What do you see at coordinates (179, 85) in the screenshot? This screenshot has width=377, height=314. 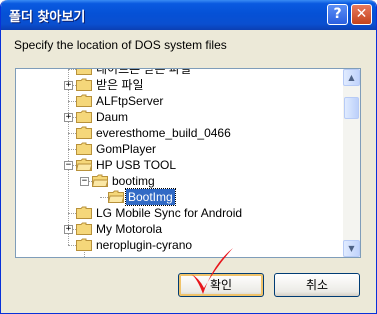 I see `tree-item: + 받은 파일` at bounding box center [179, 85].